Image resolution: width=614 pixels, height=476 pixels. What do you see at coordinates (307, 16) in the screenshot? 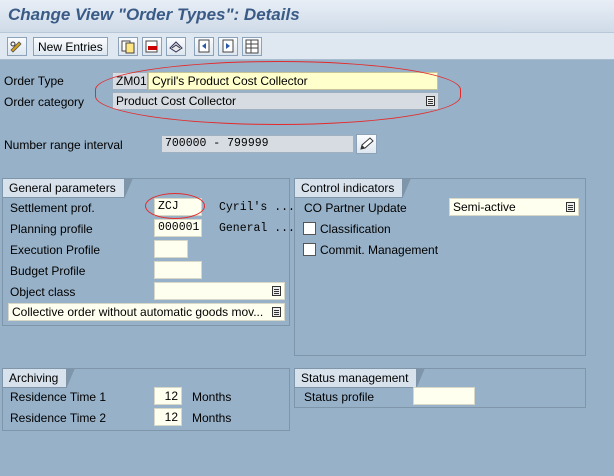
I see `title-bar: Change View "Order Types": Details` at bounding box center [307, 16].